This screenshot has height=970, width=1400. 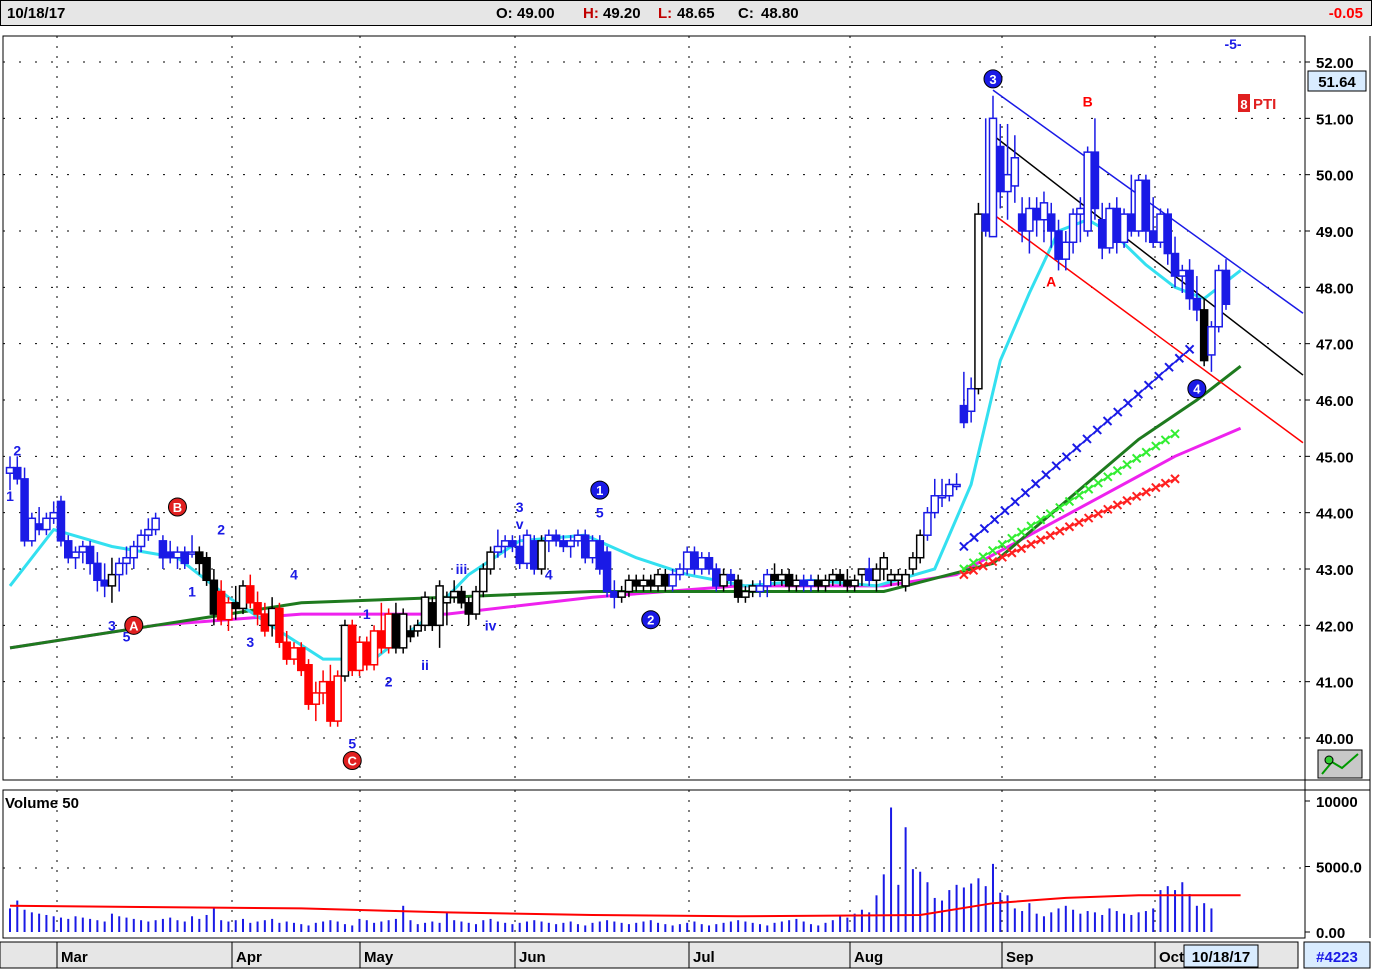 I want to click on chart-settings-icon, so click(x=1340, y=764).